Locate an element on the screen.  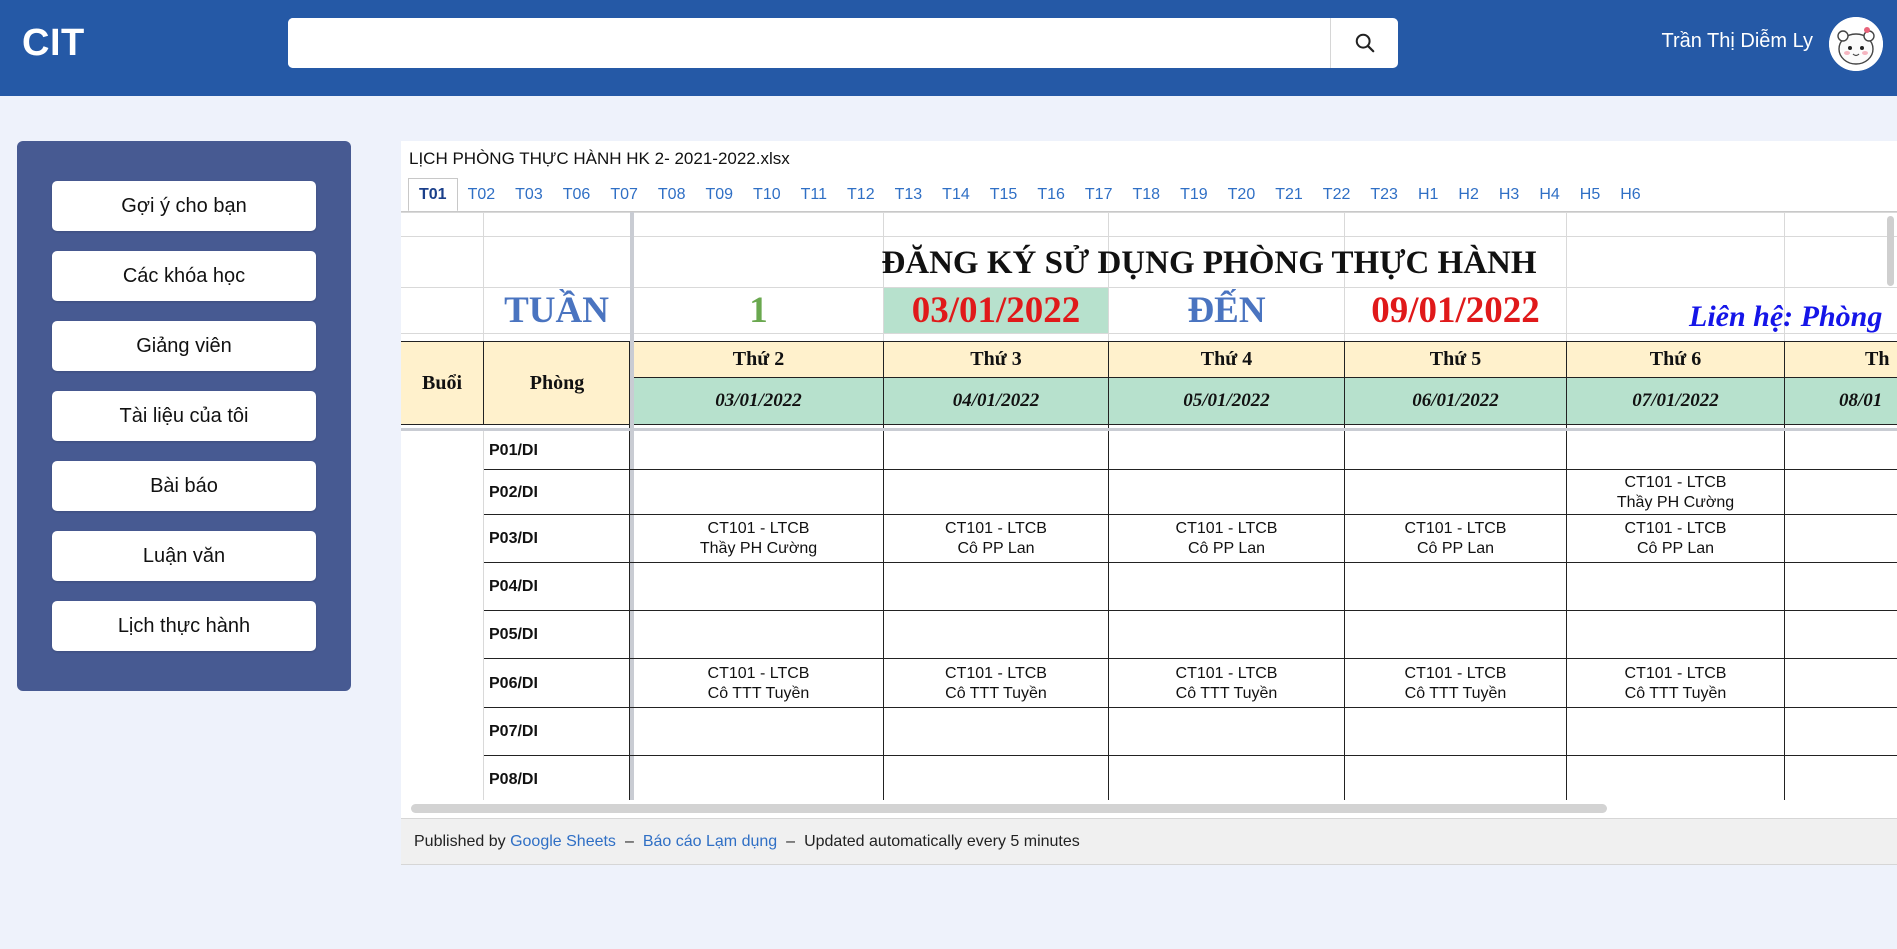
sidebar-item-lab-schedule: Lịch thực hành is located at coordinates (184, 626).